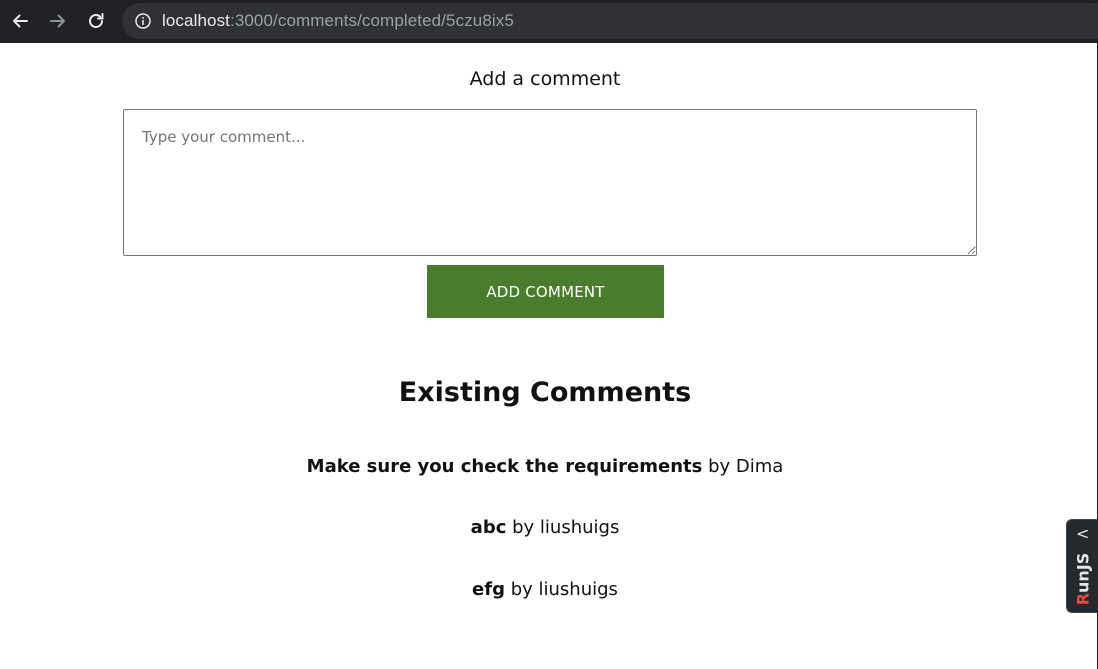 Image resolution: width=1098 pixels, height=669 pixels. I want to click on arrow-right-icon, so click(57, 21).